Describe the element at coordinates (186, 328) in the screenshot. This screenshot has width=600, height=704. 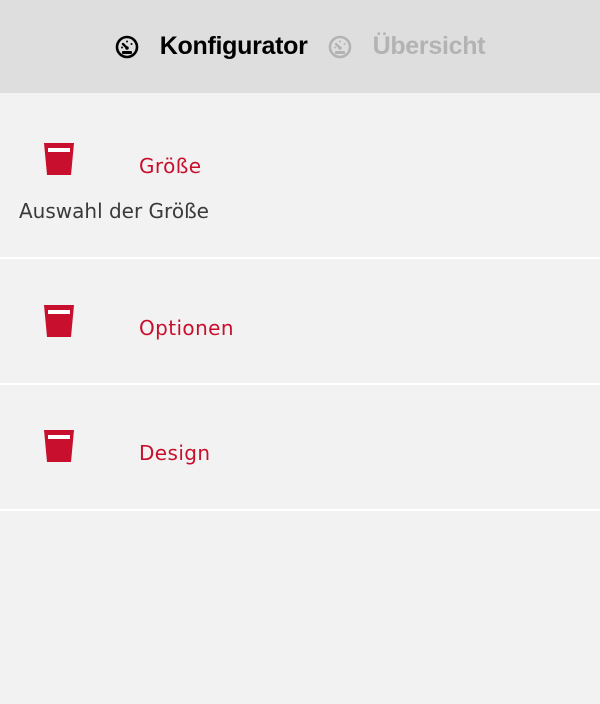
I see `section-title: Optionen` at that location.